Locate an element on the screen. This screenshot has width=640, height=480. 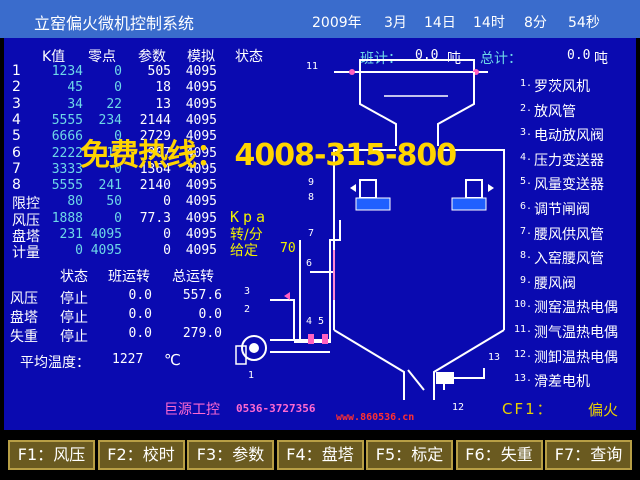
row-label: 4 is located at coordinates (16, 119).